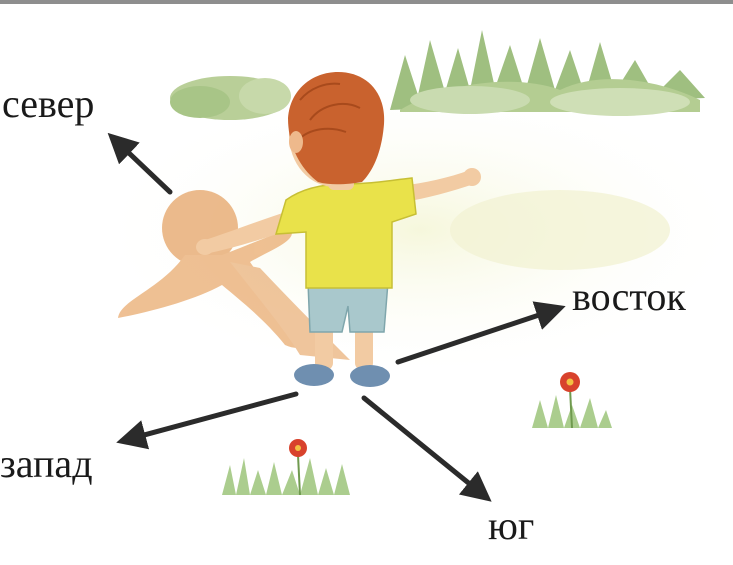  Describe the element at coordinates (437, 75) in the screenshot. I see `distant-trees` at that location.